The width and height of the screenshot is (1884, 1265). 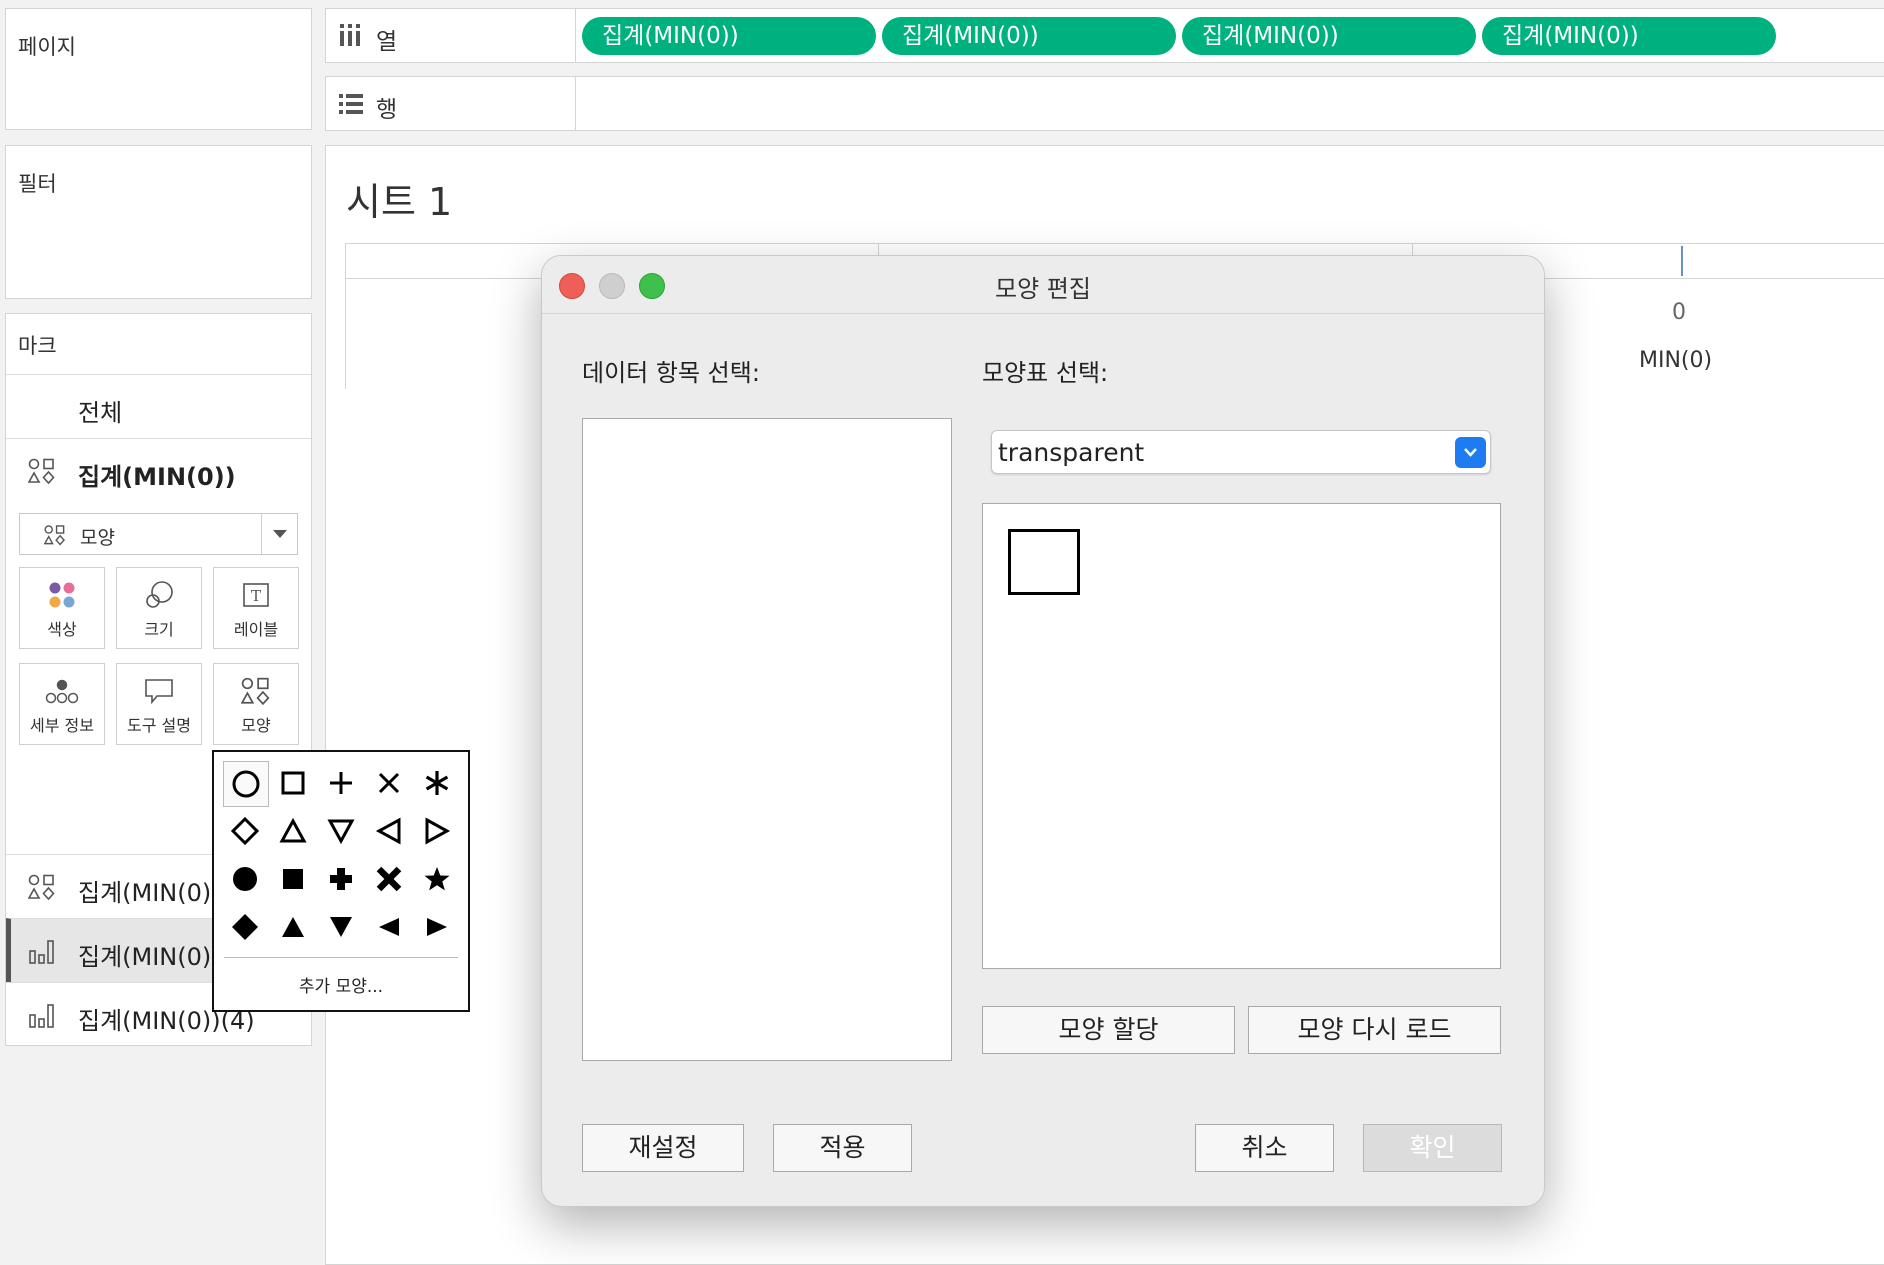 I want to click on size-icon, so click(x=159, y=594).